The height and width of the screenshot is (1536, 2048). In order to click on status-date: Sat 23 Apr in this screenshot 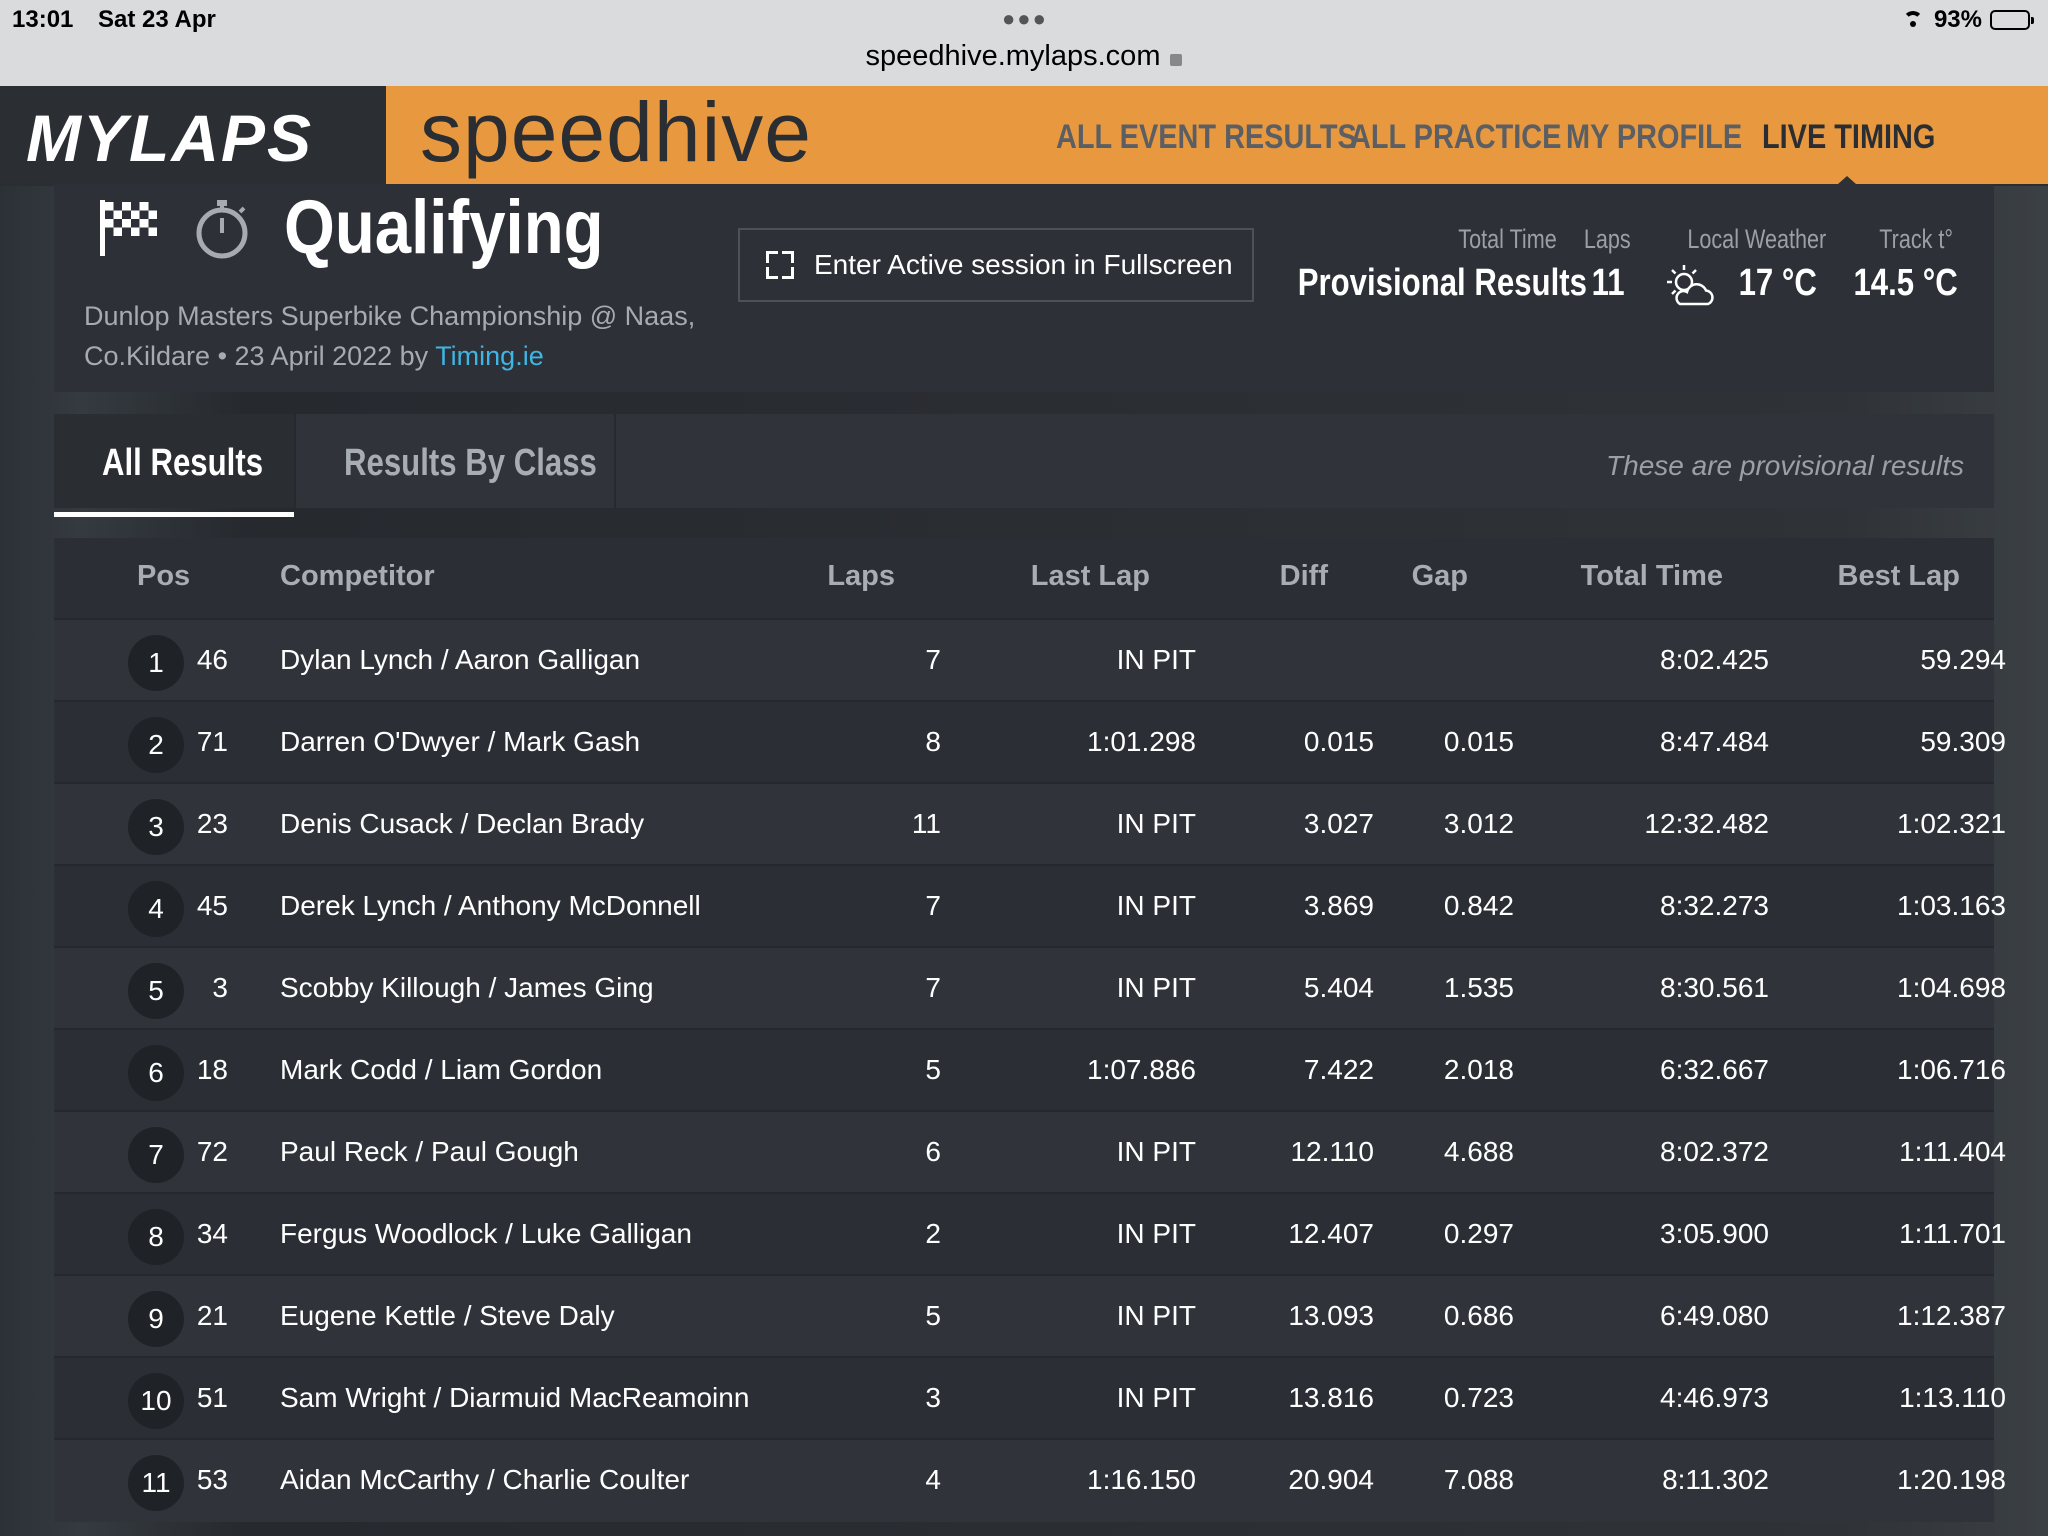, I will do `click(157, 19)`.